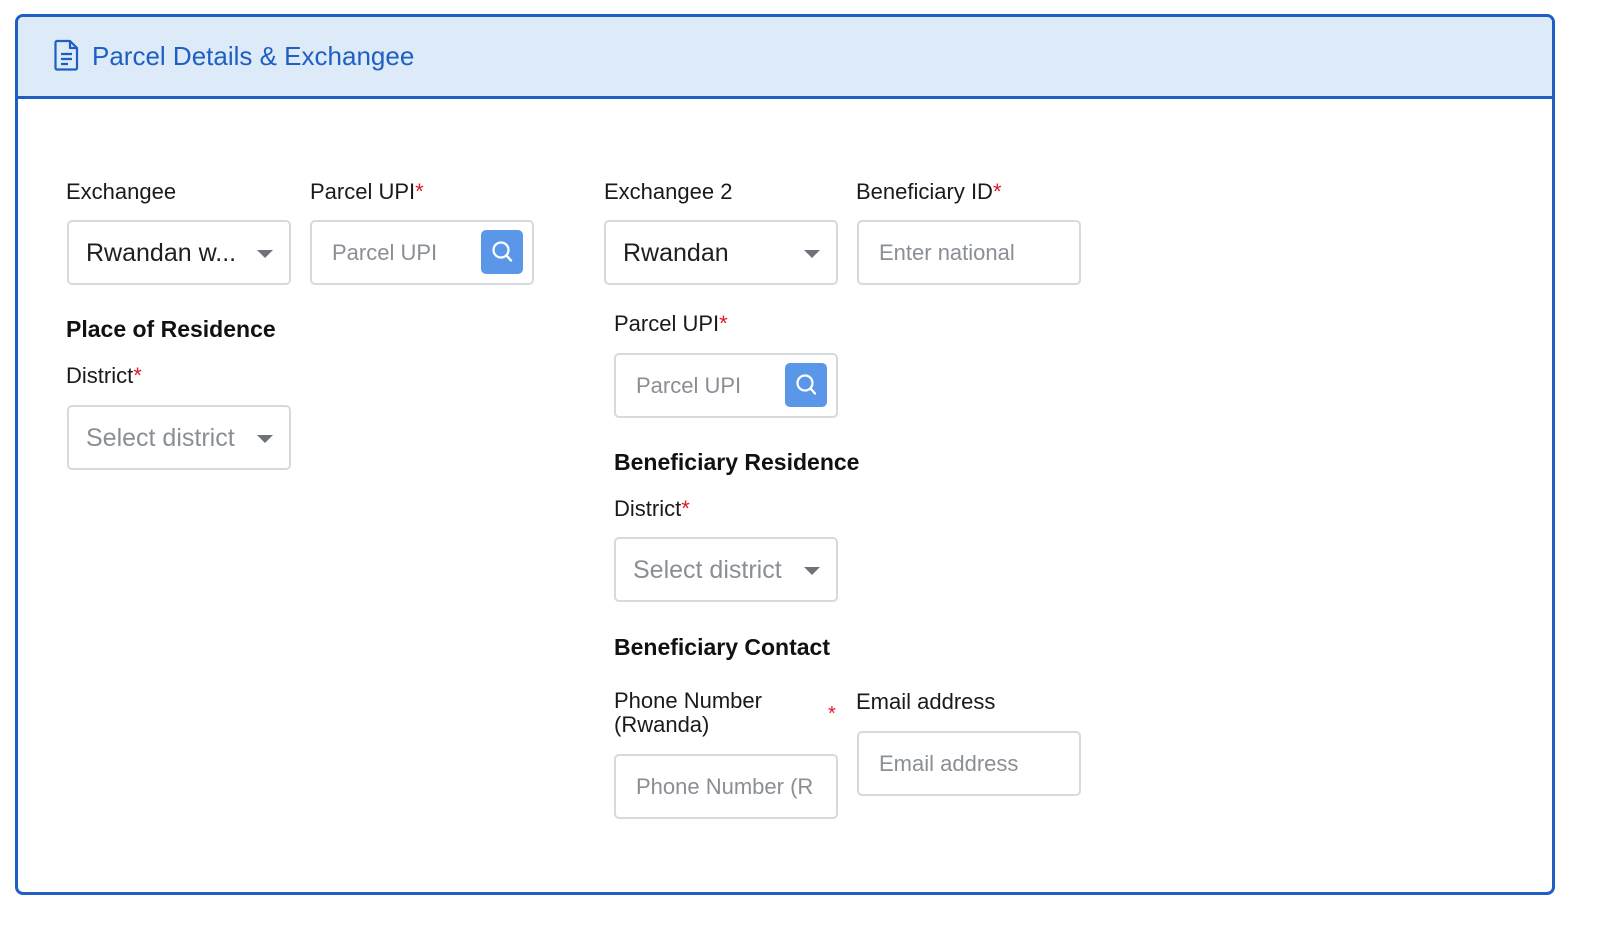  What do you see at coordinates (688, 700) in the screenshot?
I see `phone-number-label-line1: Phone Number` at bounding box center [688, 700].